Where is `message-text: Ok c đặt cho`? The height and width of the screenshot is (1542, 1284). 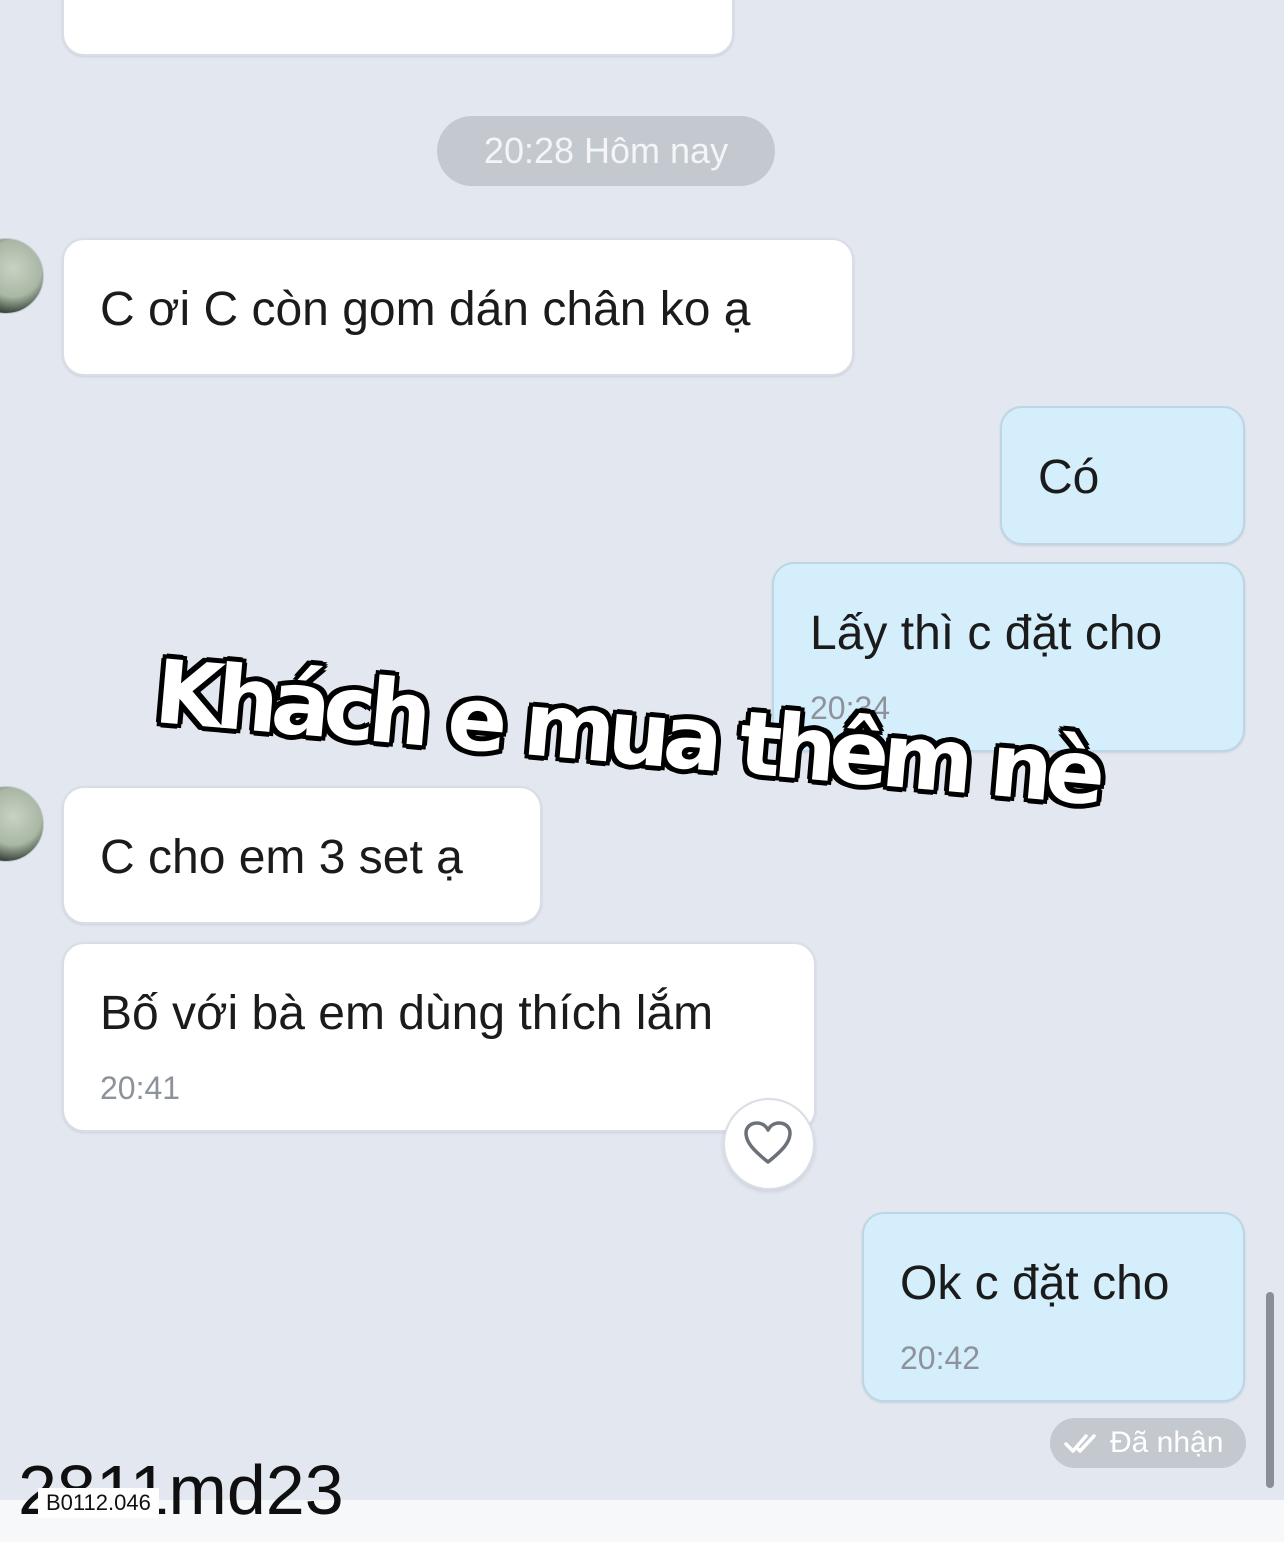 message-text: Ok c đặt cho is located at coordinates (1035, 1283).